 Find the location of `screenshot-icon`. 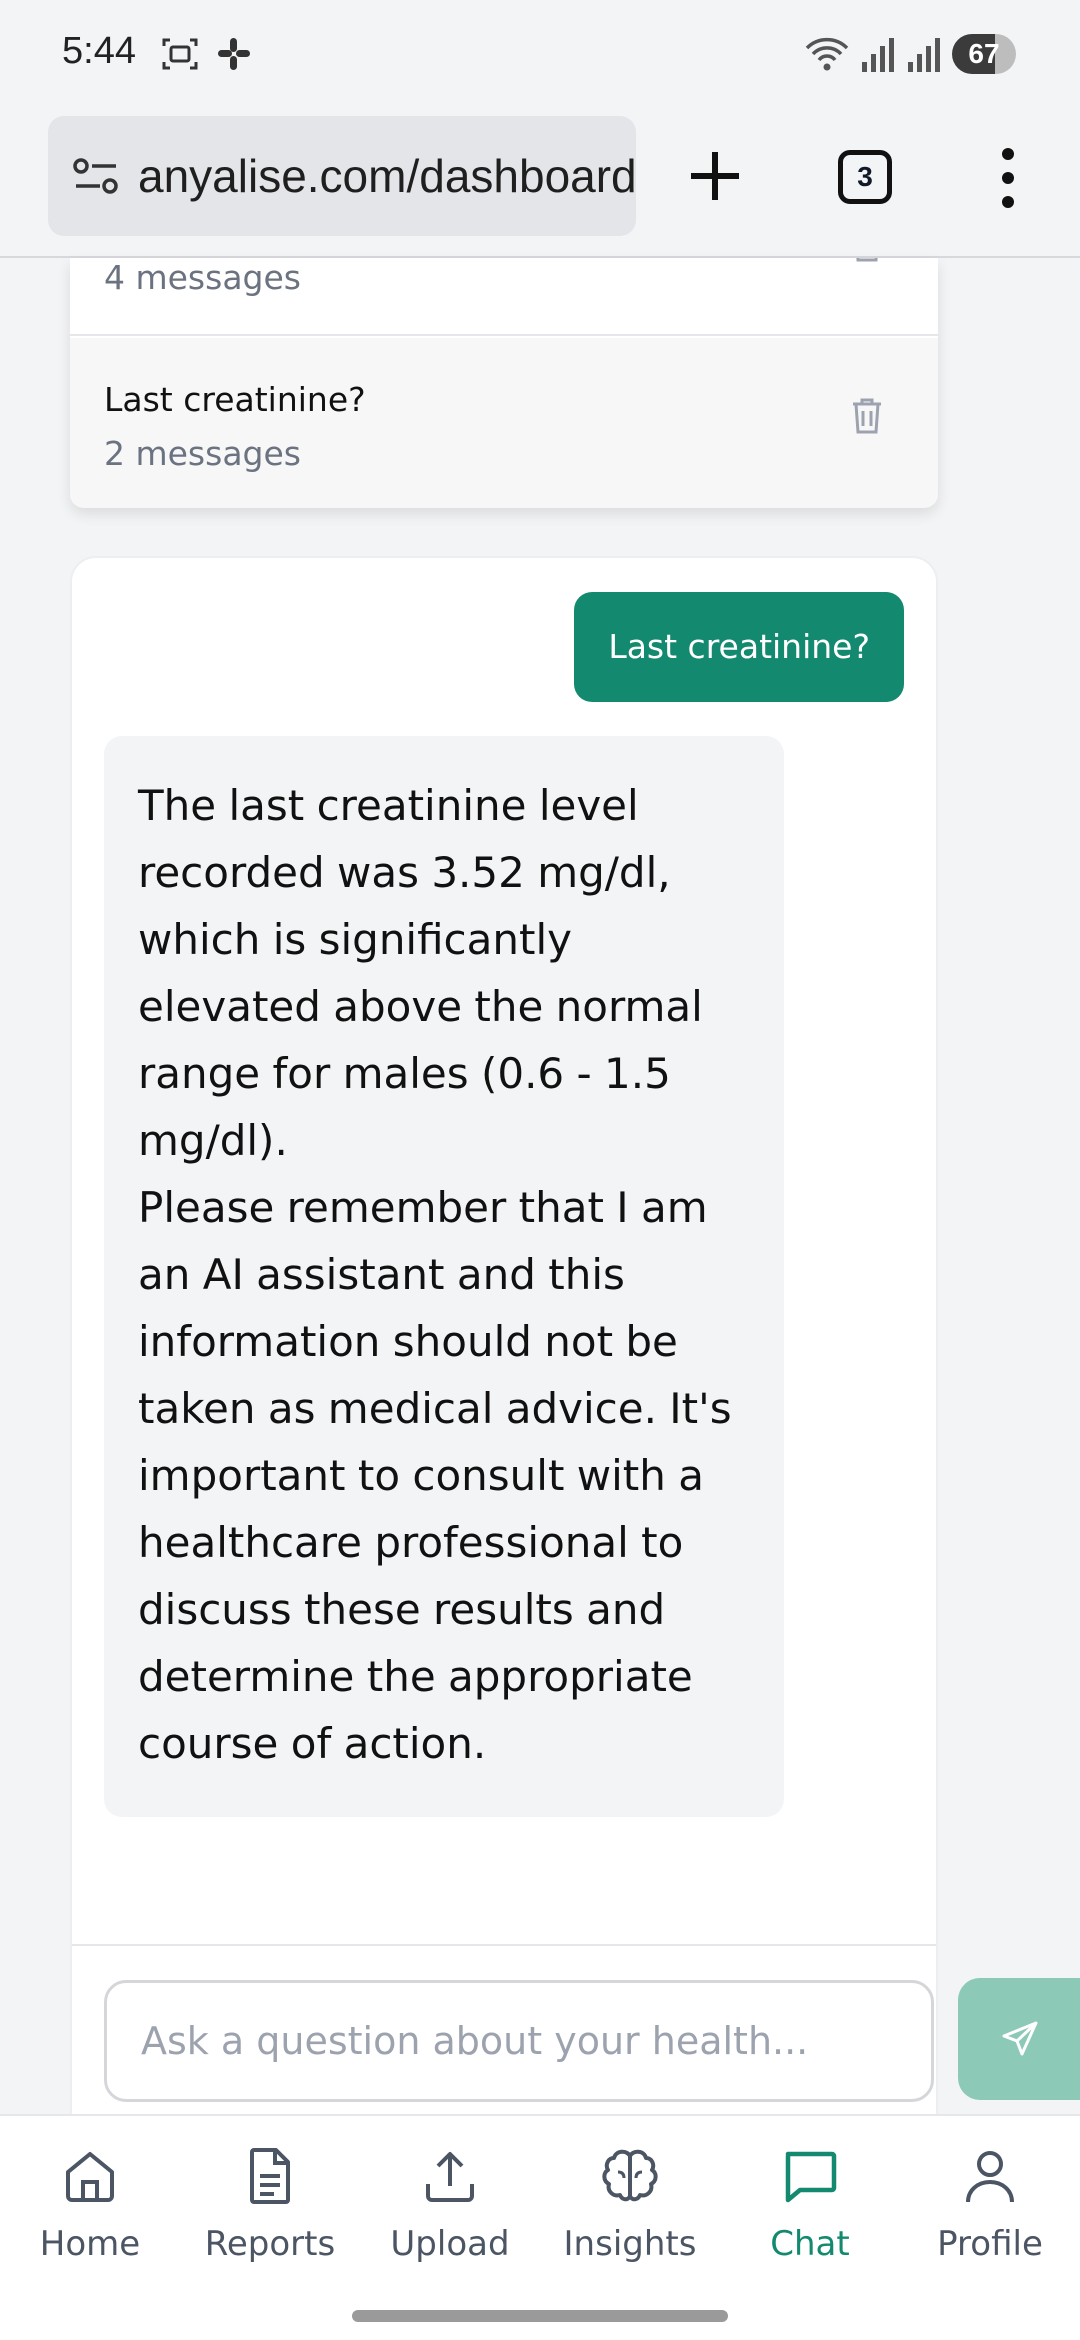

screenshot-icon is located at coordinates (180, 54).